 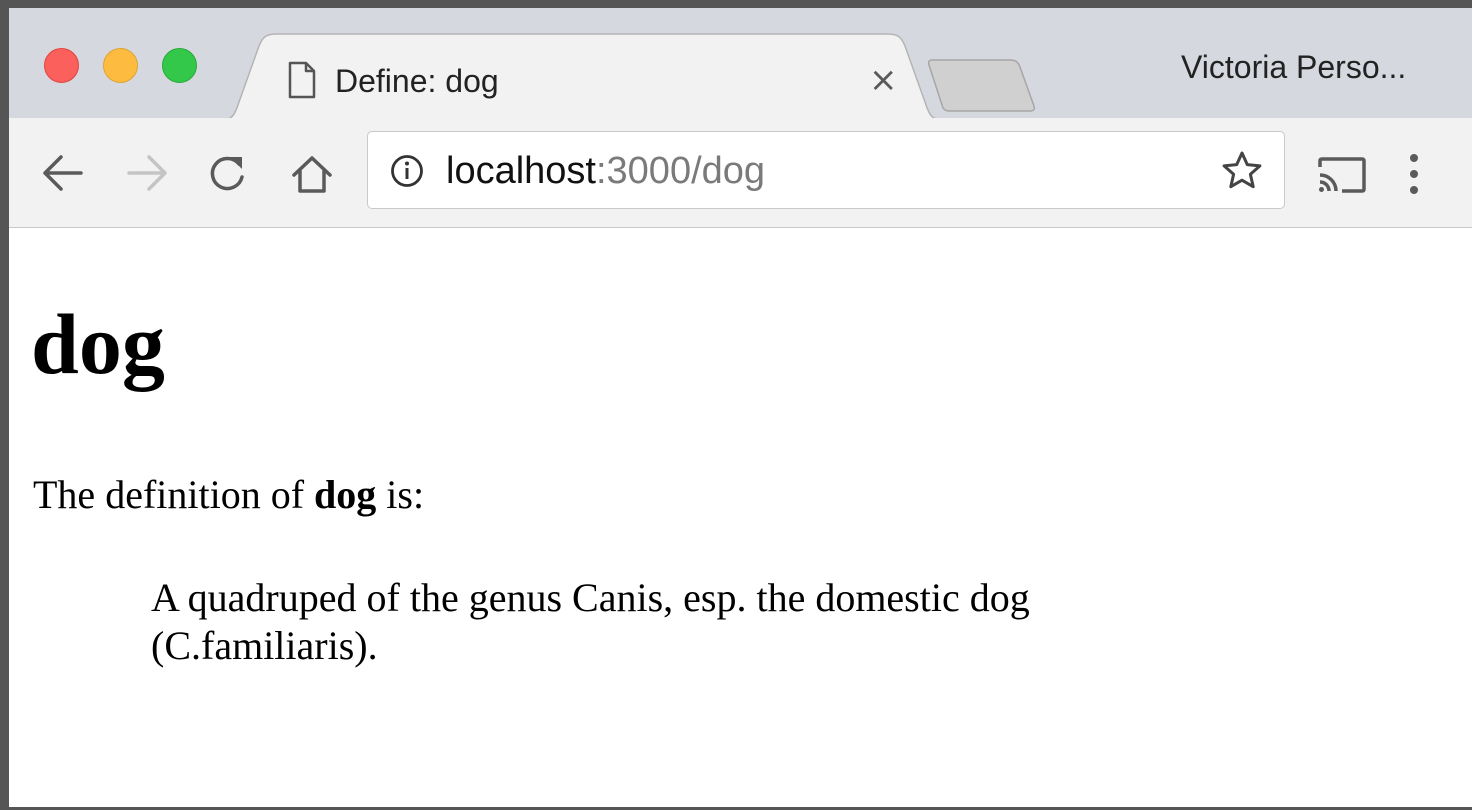 I want to click on menu-button, so click(x=1414, y=176).